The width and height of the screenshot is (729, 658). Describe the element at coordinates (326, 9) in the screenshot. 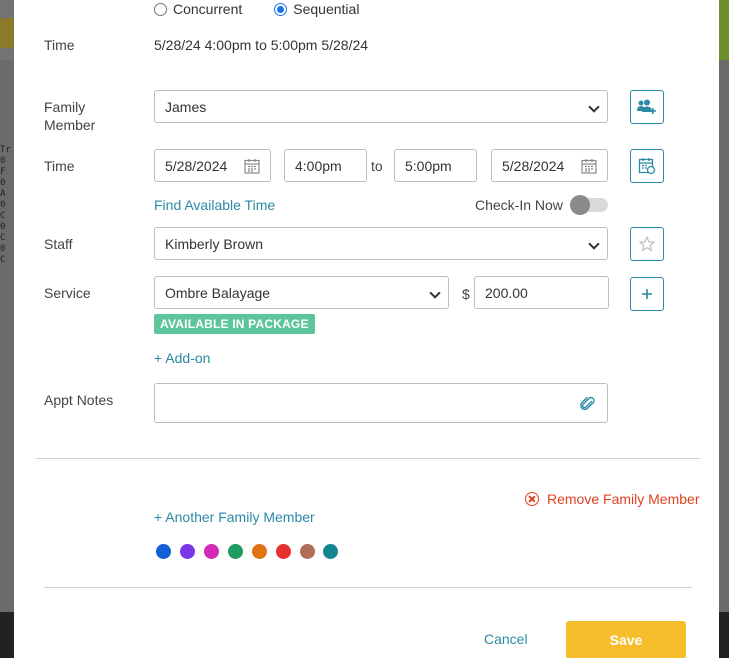

I see `sequential-label: Sequential` at that location.